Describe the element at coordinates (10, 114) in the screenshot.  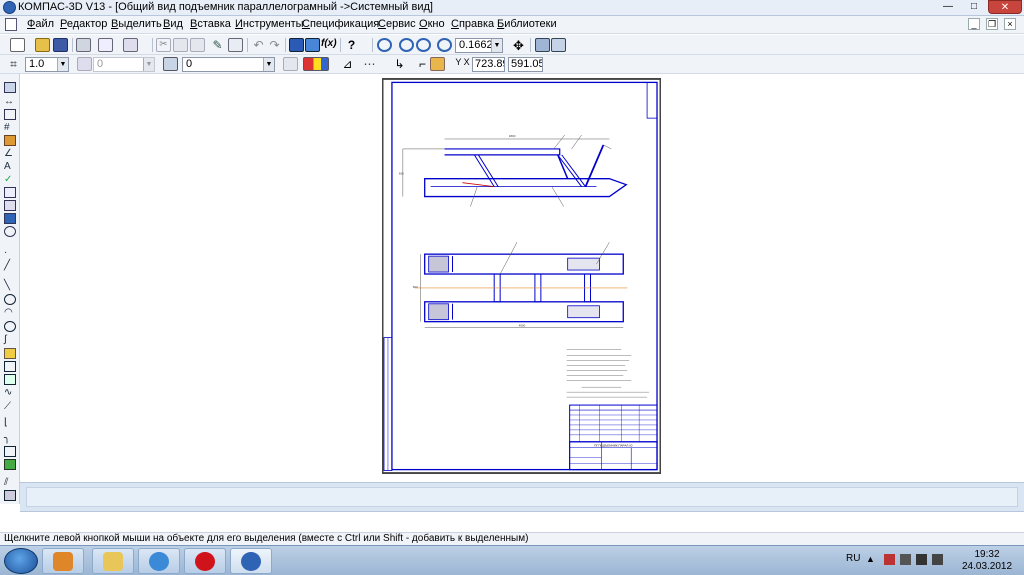
I see `symbols-panel-icon` at that location.